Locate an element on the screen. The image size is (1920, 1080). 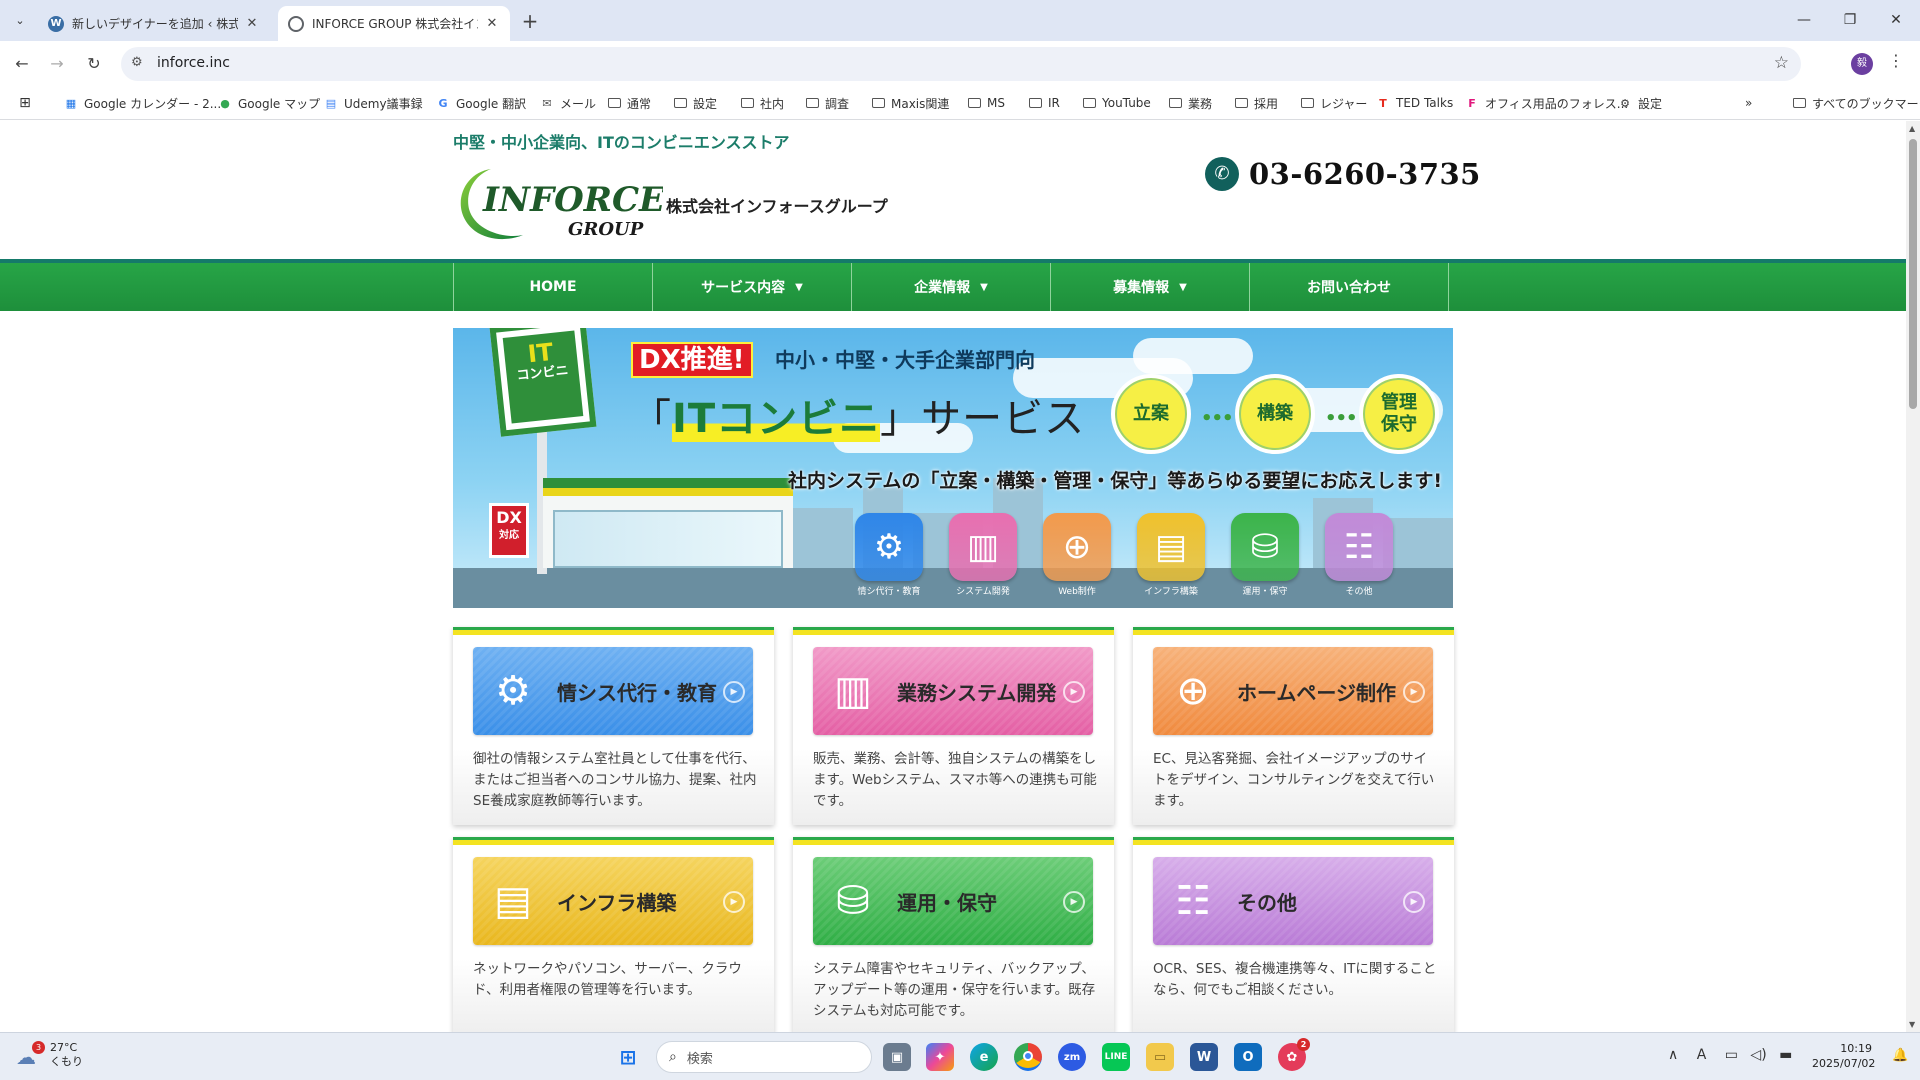
task-view-icon: ▣ is located at coordinates (897, 1057).